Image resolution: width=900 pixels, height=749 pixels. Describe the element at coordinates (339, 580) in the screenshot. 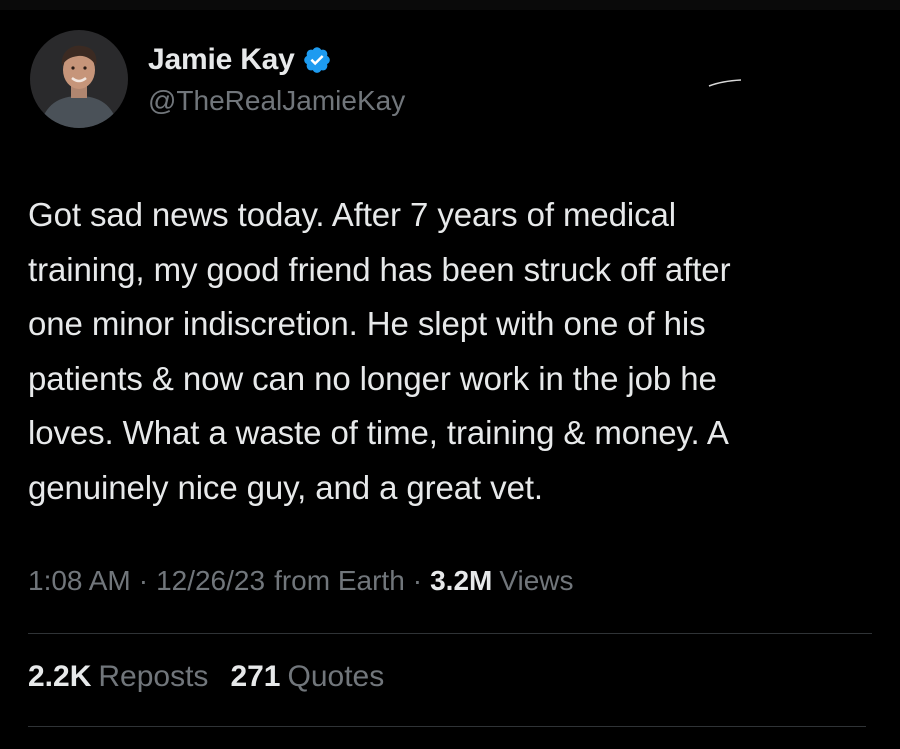

I see `tweet-source: from Earth` at that location.